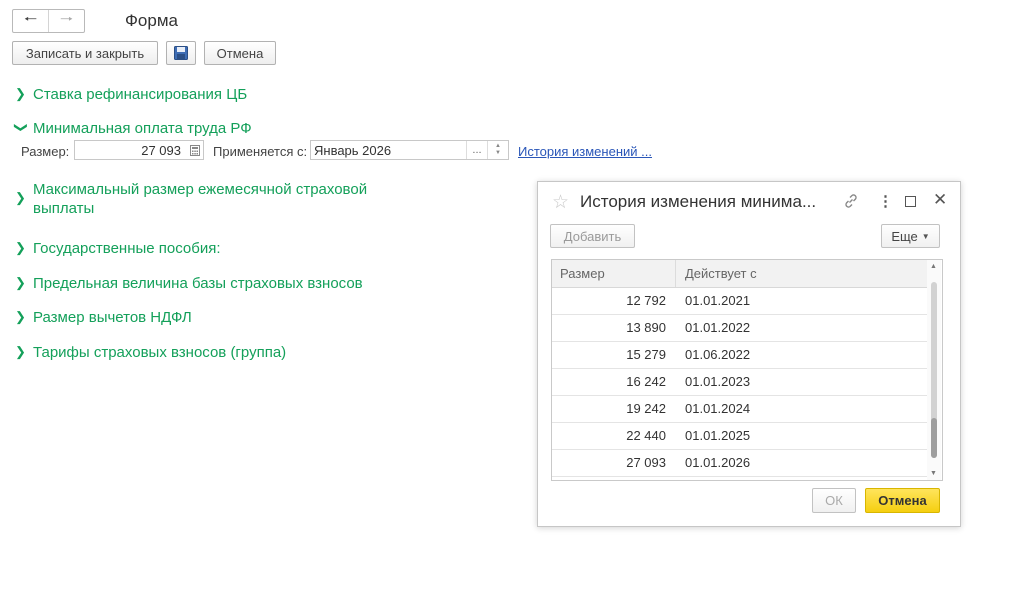  What do you see at coordinates (353, 150) in the screenshot?
I see `applies-from-value: Январь 2026` at bounding box center [353, 150].